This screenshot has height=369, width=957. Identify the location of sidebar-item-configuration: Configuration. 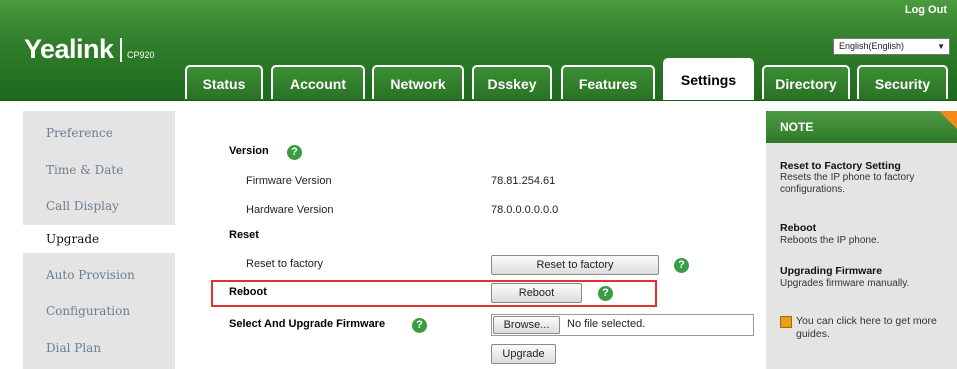
(88, 311).